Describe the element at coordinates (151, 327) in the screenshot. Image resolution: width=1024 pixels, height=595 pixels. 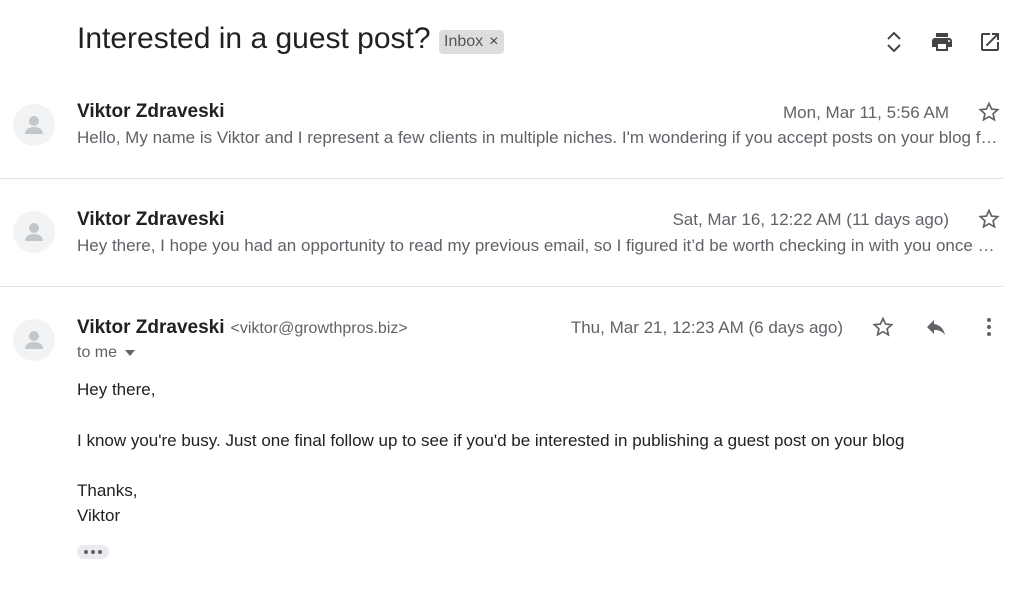
I see `sender-name-text: Viktor Zdraveski` at that location.